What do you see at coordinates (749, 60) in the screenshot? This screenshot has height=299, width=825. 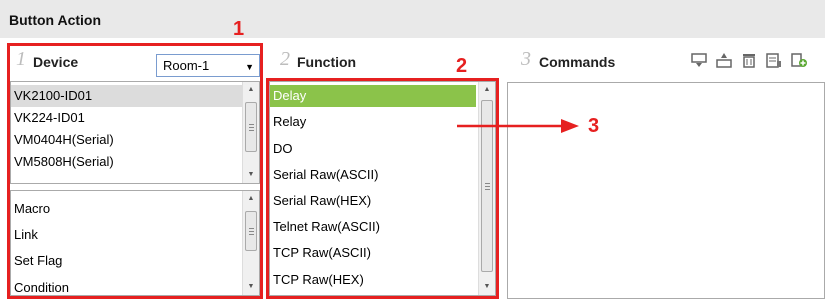 I see `delete-icon` at bounding box center [749, 60].